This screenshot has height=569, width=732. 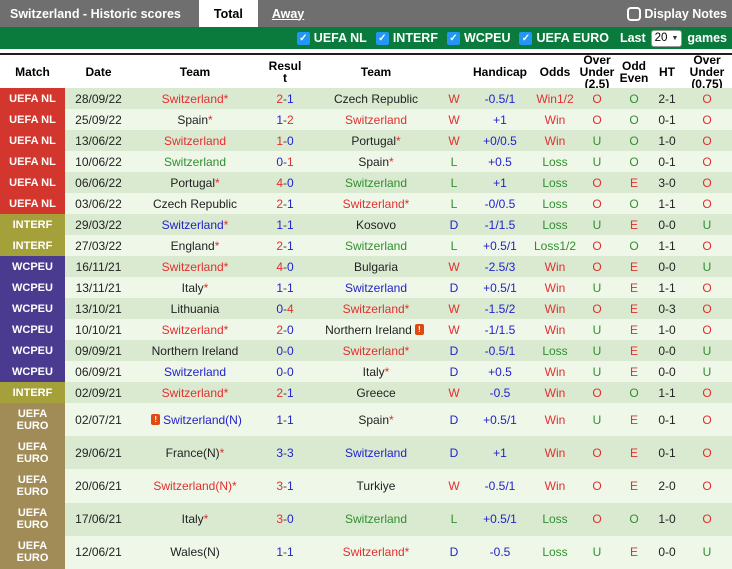 I want to click on team-name: Kosovo, so click(x=376, y=224).